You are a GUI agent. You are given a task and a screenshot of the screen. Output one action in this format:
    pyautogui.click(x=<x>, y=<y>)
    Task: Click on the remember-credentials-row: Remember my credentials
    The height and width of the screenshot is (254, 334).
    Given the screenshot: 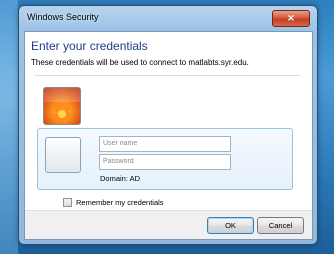 What is the action you would take?
    pyautogui.click(x=113, y=202)
    